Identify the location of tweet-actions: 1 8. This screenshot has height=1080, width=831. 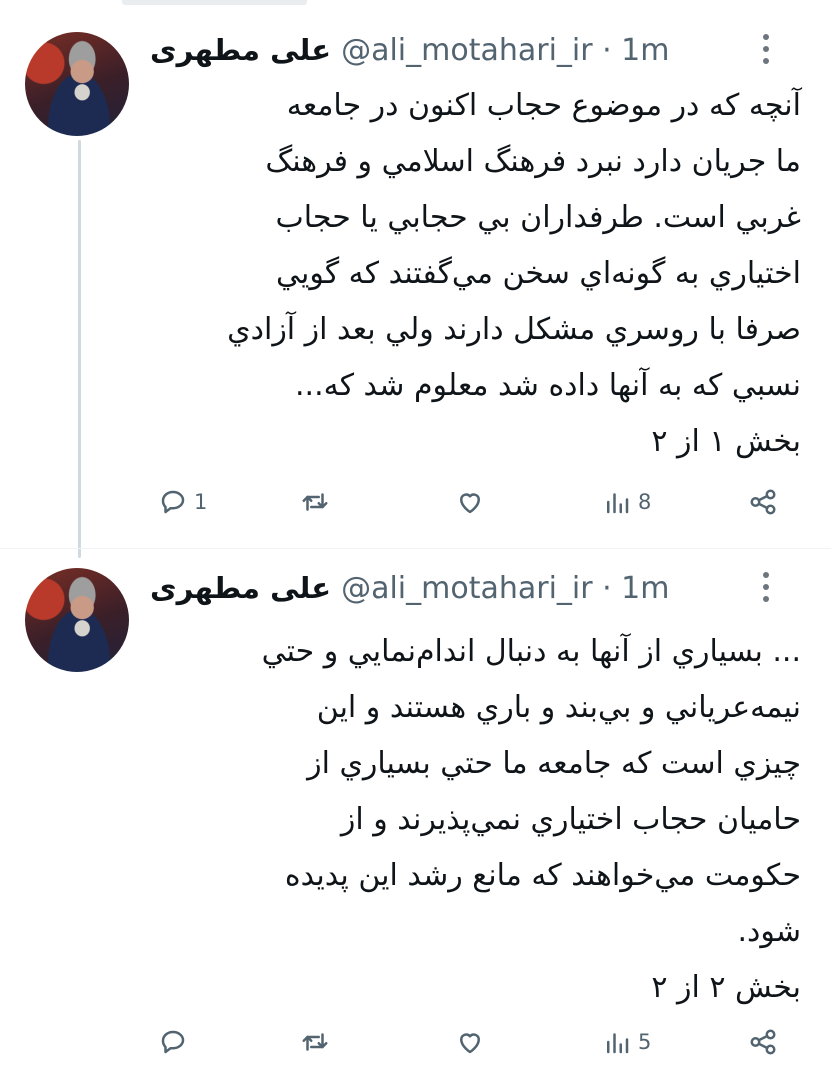
(475, 502).